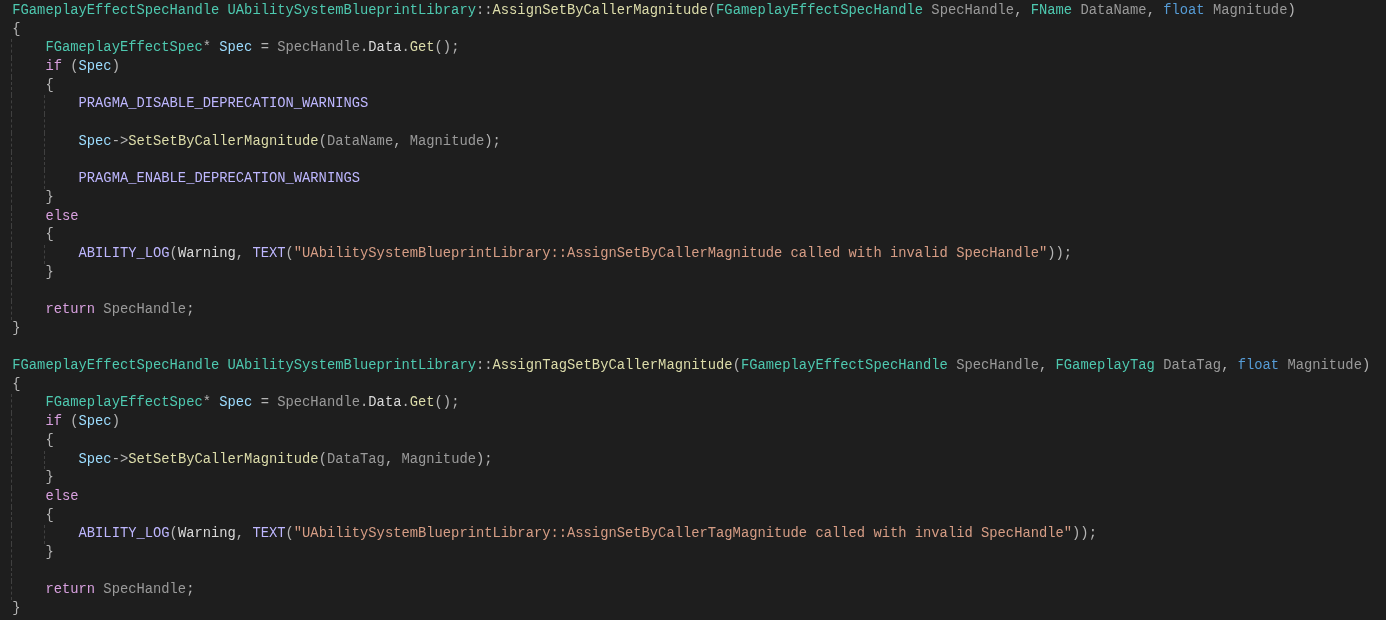 The height and width of the screenshot is (620, 1386). Describe the element at coordinates (223, 104) in the screenshot. I see `code-line: PRAGMA_DISABLE_DEPRECATION_WARNINGS` at that location.